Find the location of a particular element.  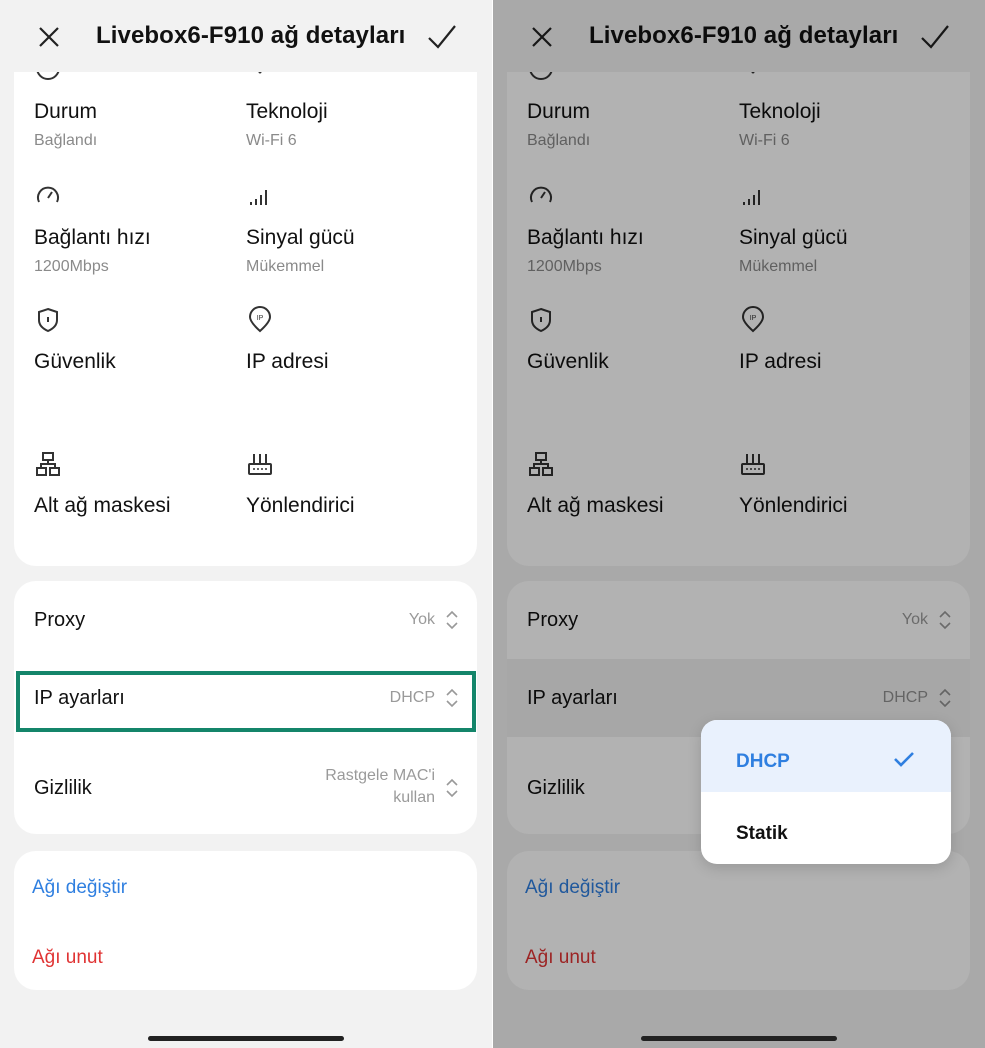

info-security-label: Güvenlik is located at coordinates (75, 361).